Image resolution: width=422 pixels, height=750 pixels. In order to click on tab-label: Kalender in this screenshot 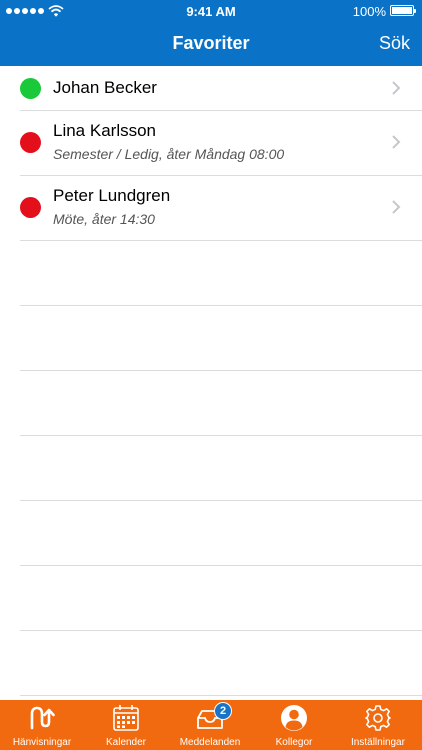, I will do `click(126, 742)`.